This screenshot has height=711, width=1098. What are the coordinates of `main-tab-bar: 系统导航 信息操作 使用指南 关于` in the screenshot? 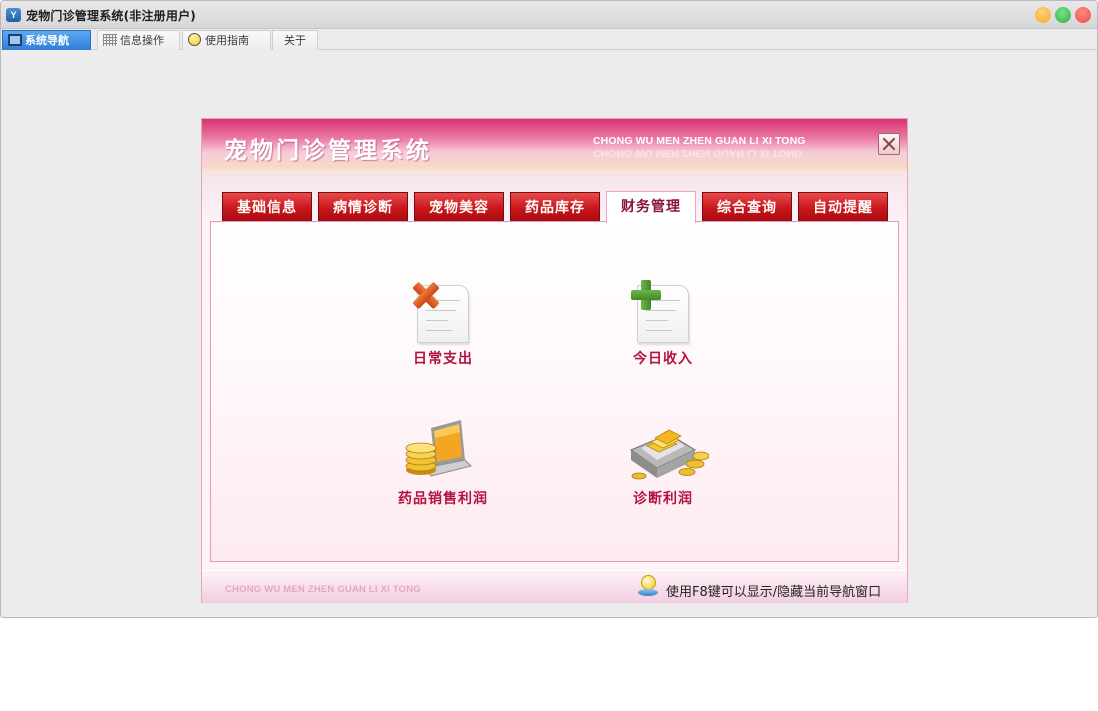 It's located at (549, 39).